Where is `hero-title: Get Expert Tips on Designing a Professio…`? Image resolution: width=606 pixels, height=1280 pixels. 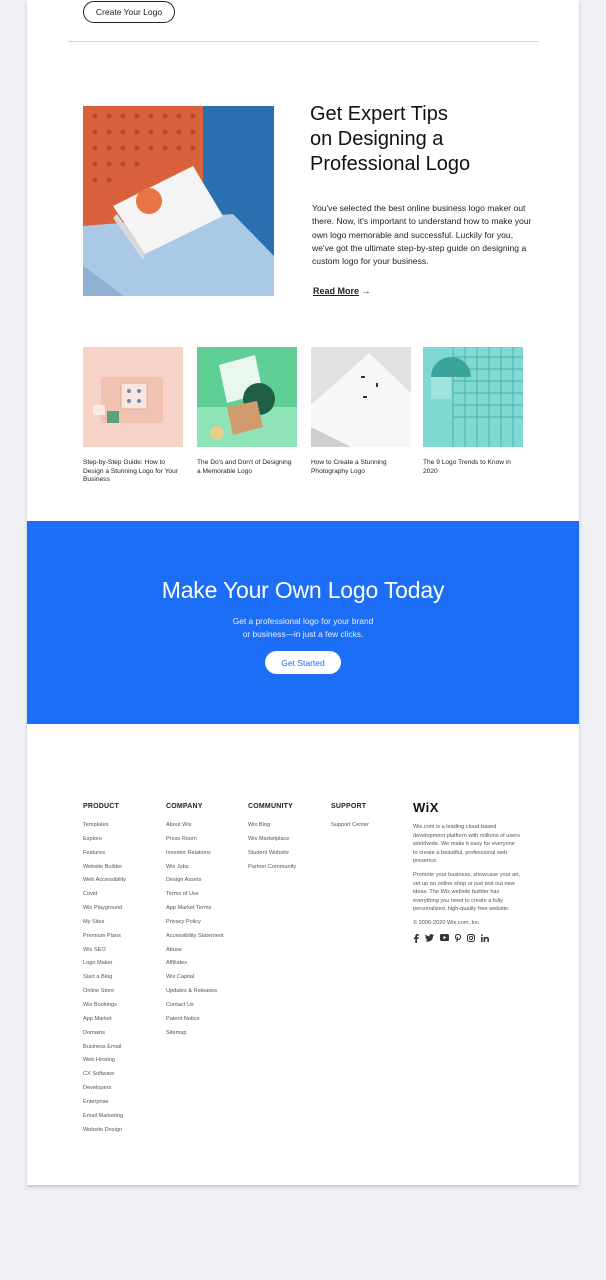 hero-title: Get Expert Tips on Designing a Professio… is located at coordinates (420, 139).